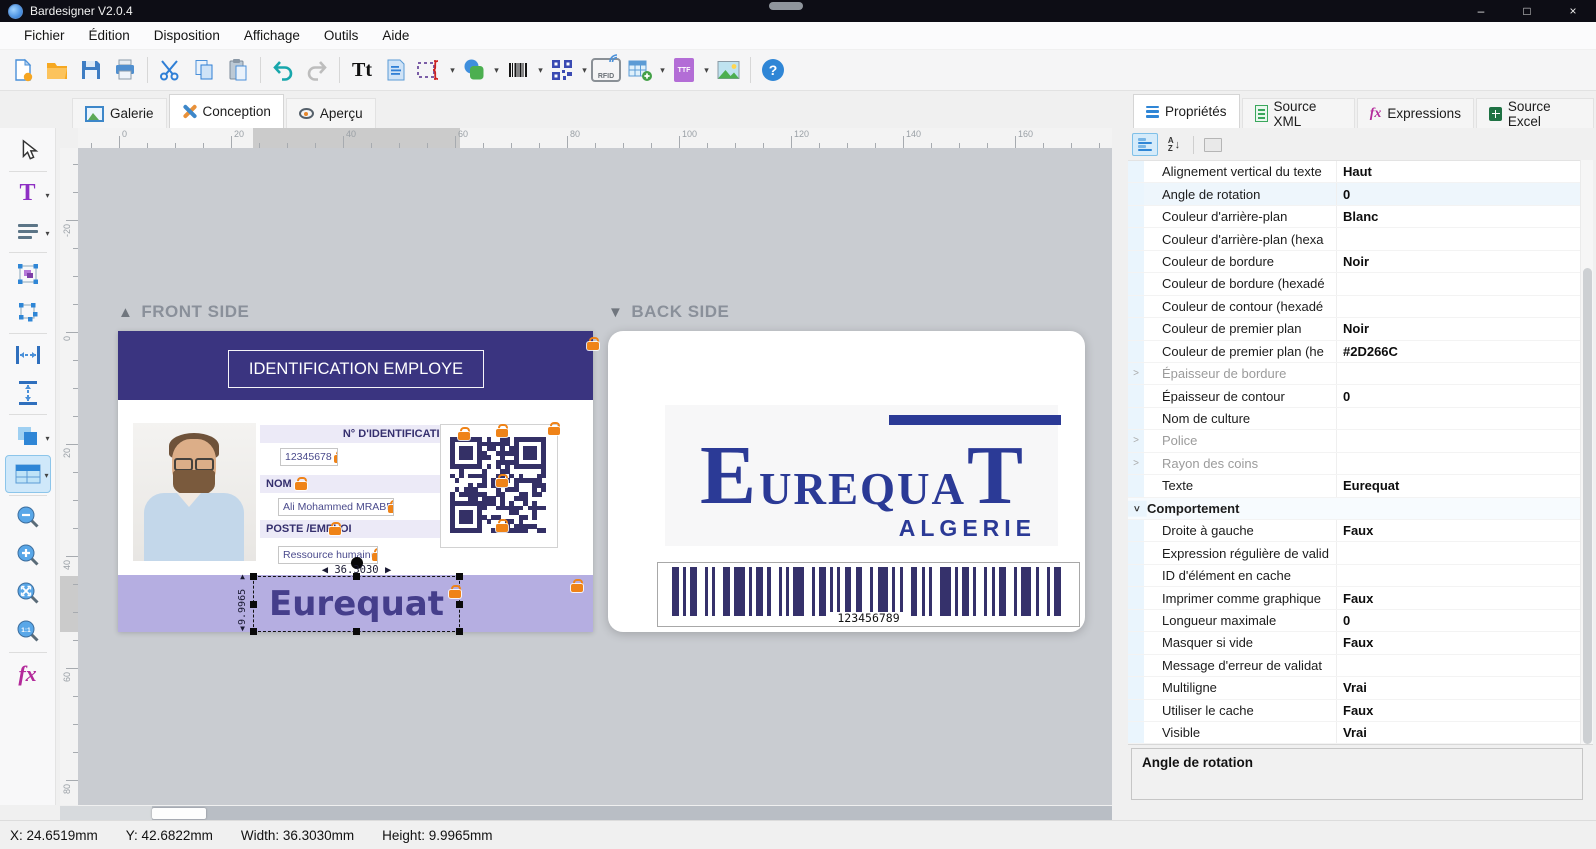 This screenshot has width=1596, height=849. What do you see at coordinates (1458, 485) in the screenshot?
I see `property-value: Eurequat` at bounding box center [1458, 485].